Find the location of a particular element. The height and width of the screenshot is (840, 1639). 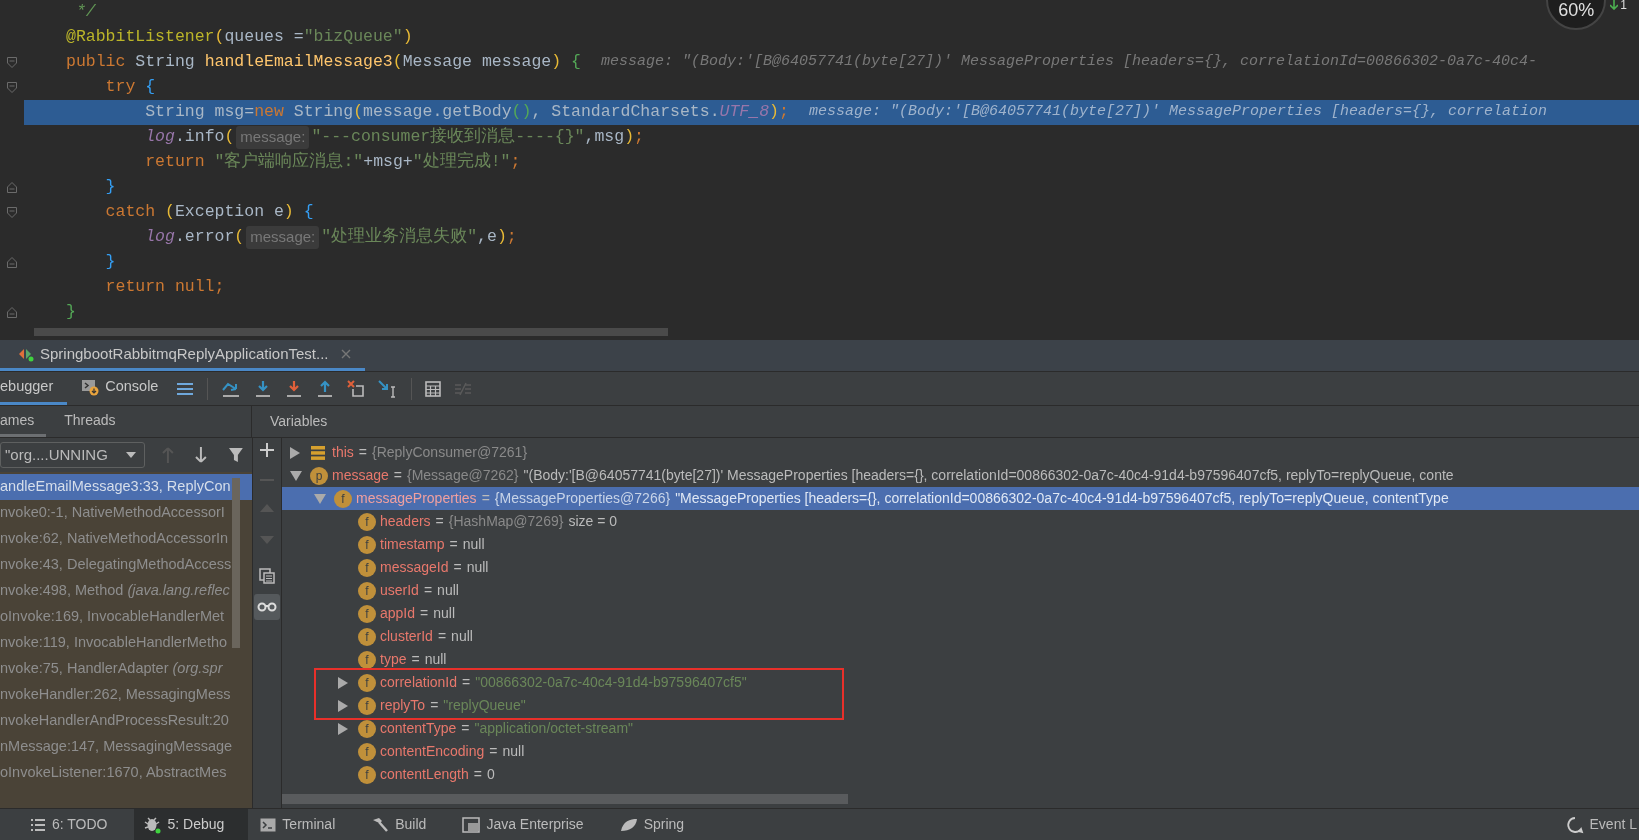

debugger-tab: ebugger is located at coordinates (34, 388).